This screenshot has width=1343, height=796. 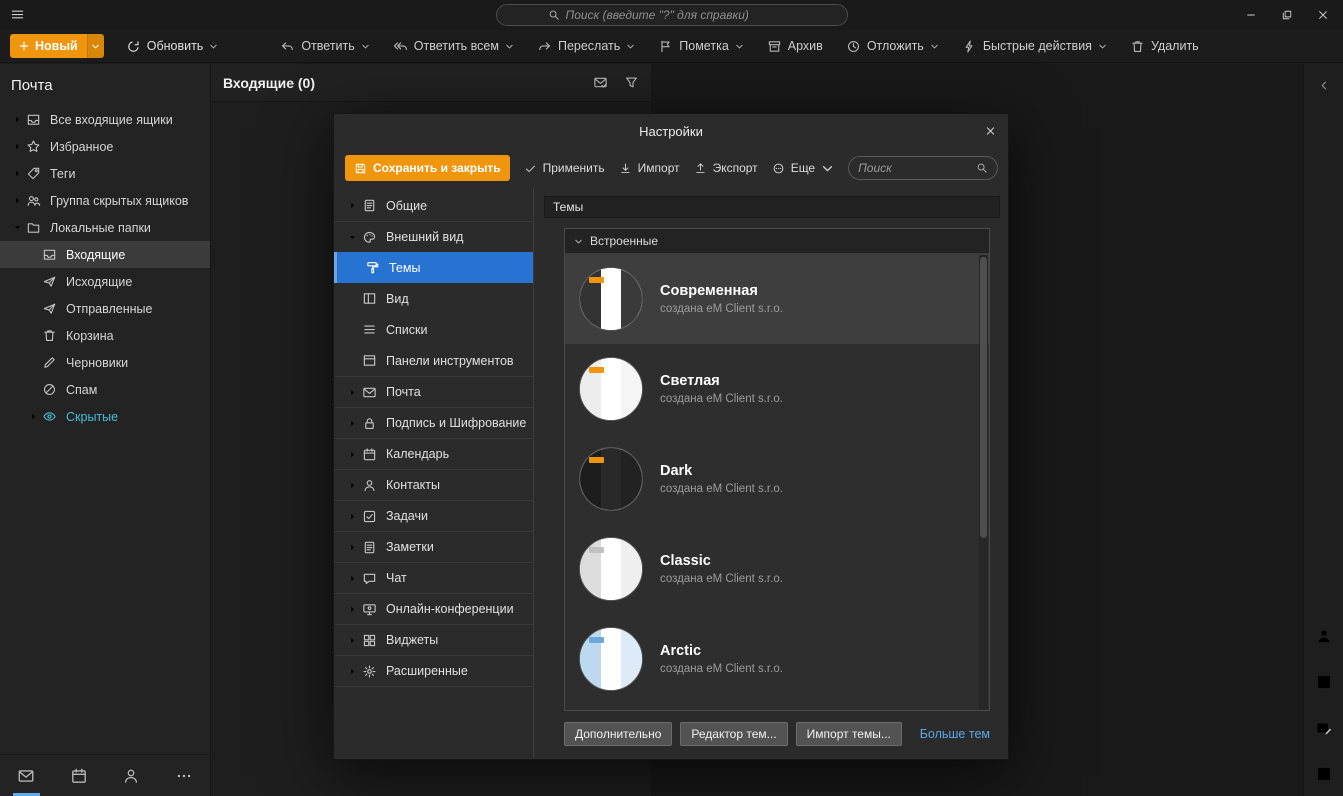 I want to click on themes-scrollbar, so click(x=983, y=482).